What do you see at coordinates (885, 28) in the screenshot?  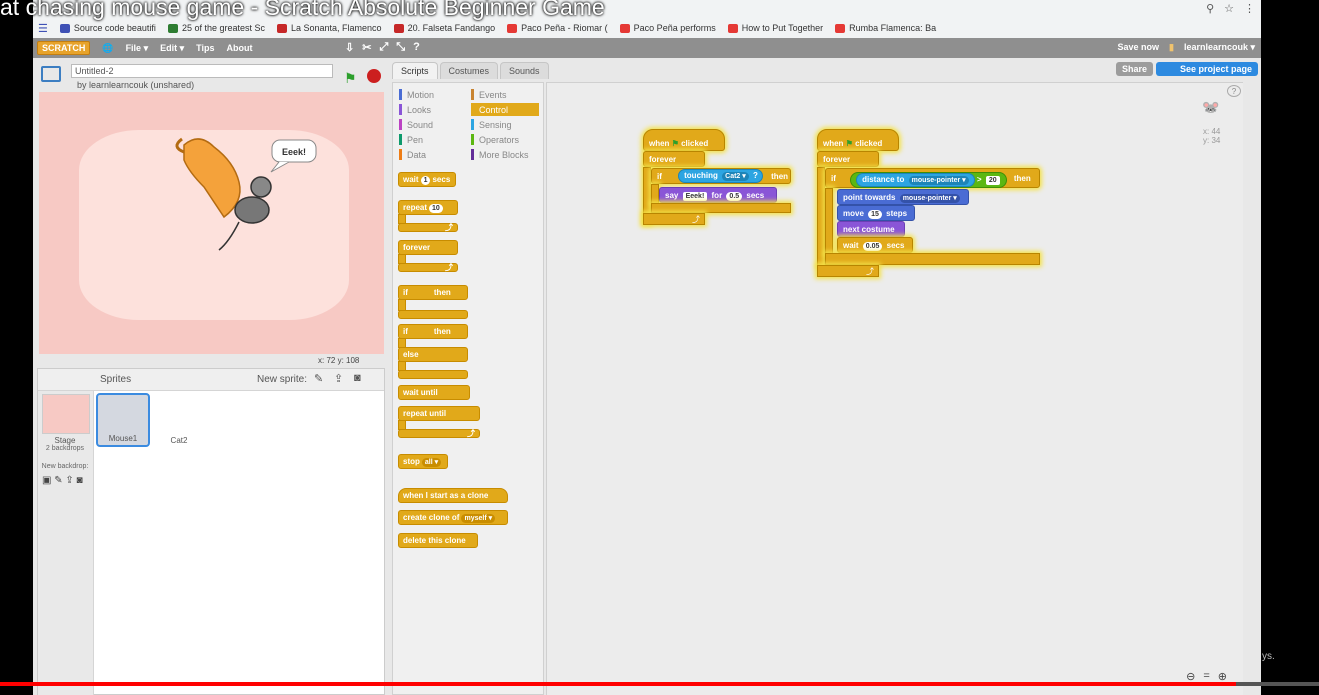 I see `bookmark: Rumba Flamenca: Ba` at bounding box center [885, 28].